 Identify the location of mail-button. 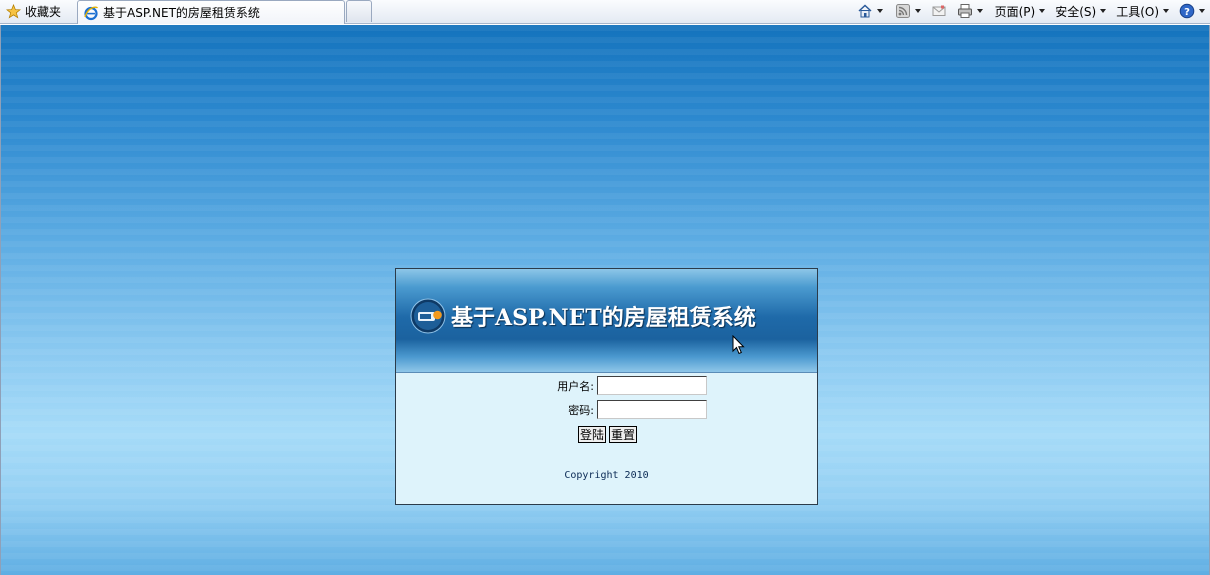
(939, 11).